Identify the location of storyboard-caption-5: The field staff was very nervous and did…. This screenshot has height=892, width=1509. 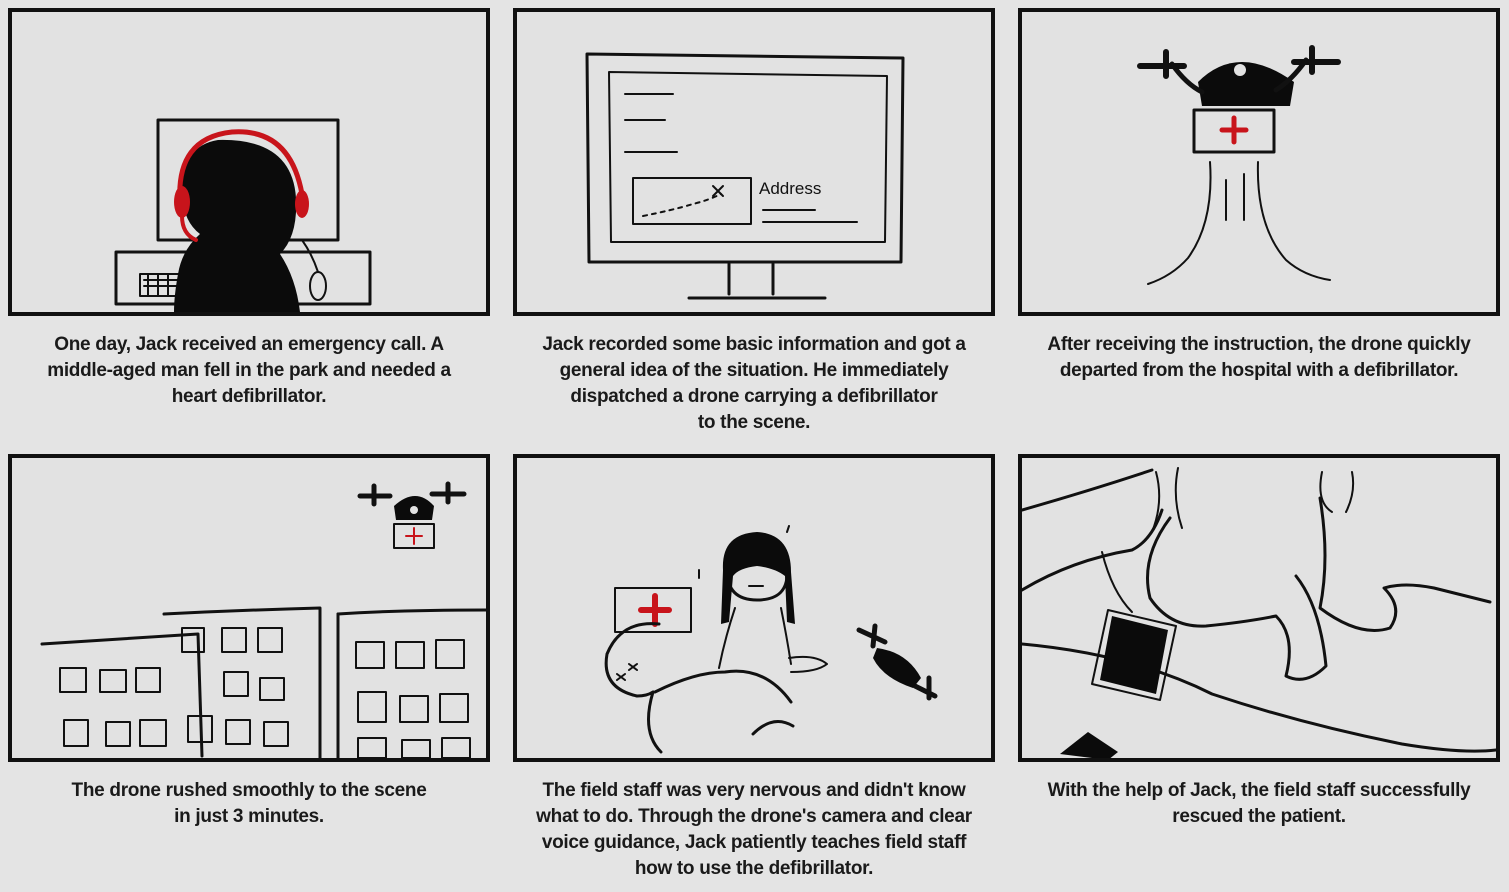
(754, 830).